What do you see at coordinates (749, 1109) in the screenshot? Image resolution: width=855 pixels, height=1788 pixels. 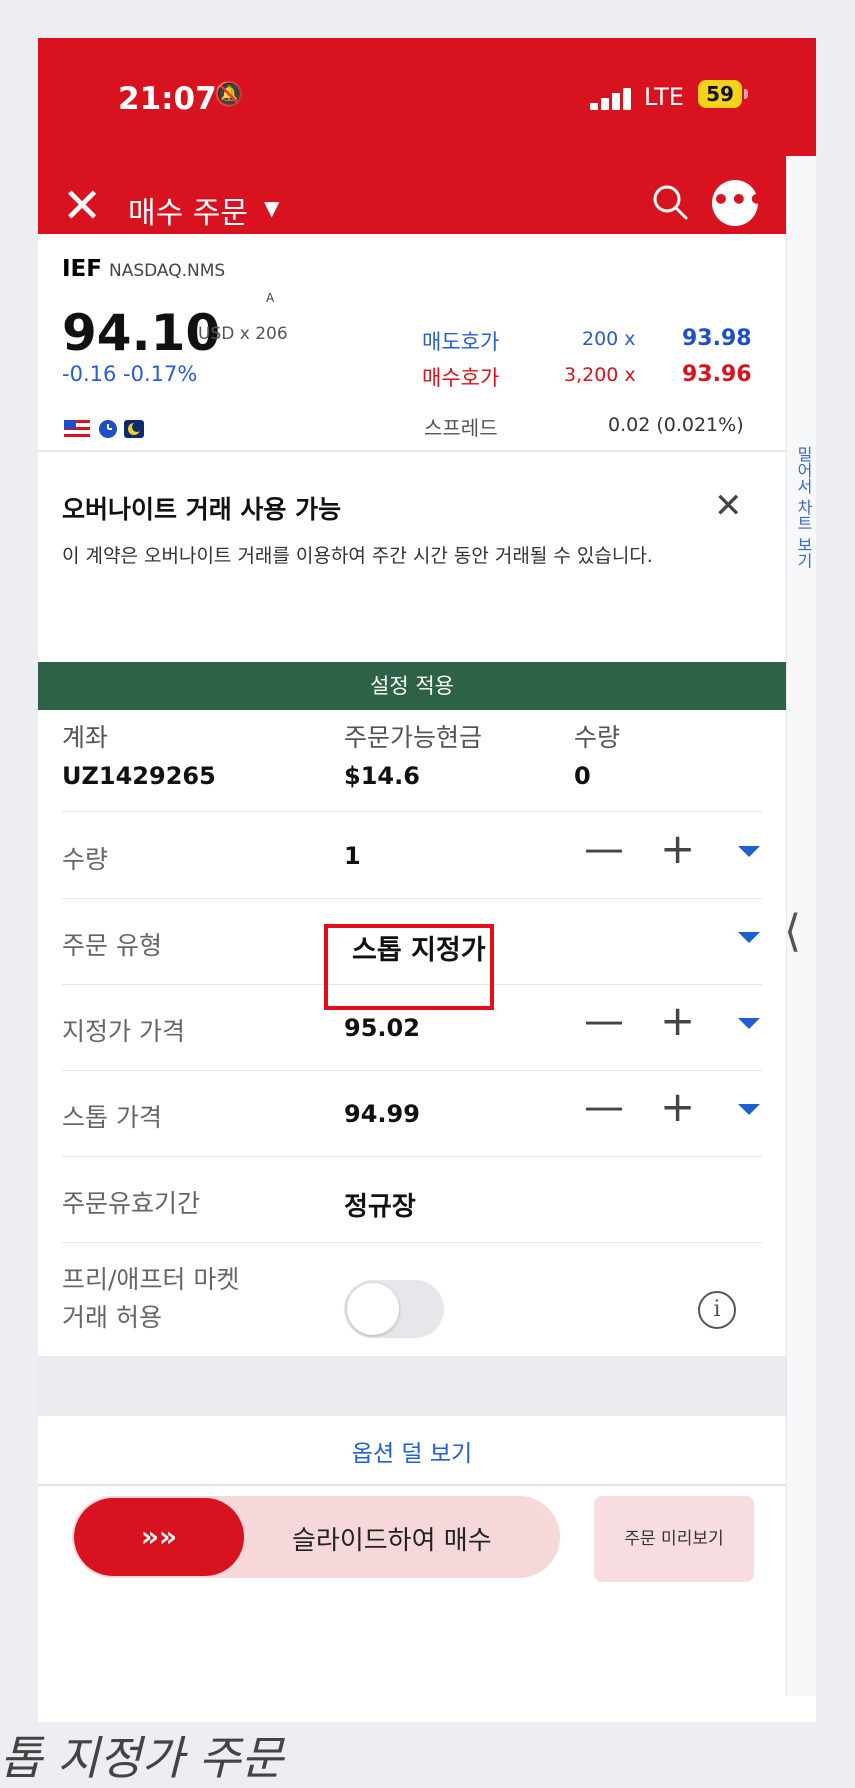 I see `stop-price-dropdown-icon` at bounding box center [749, 1109].